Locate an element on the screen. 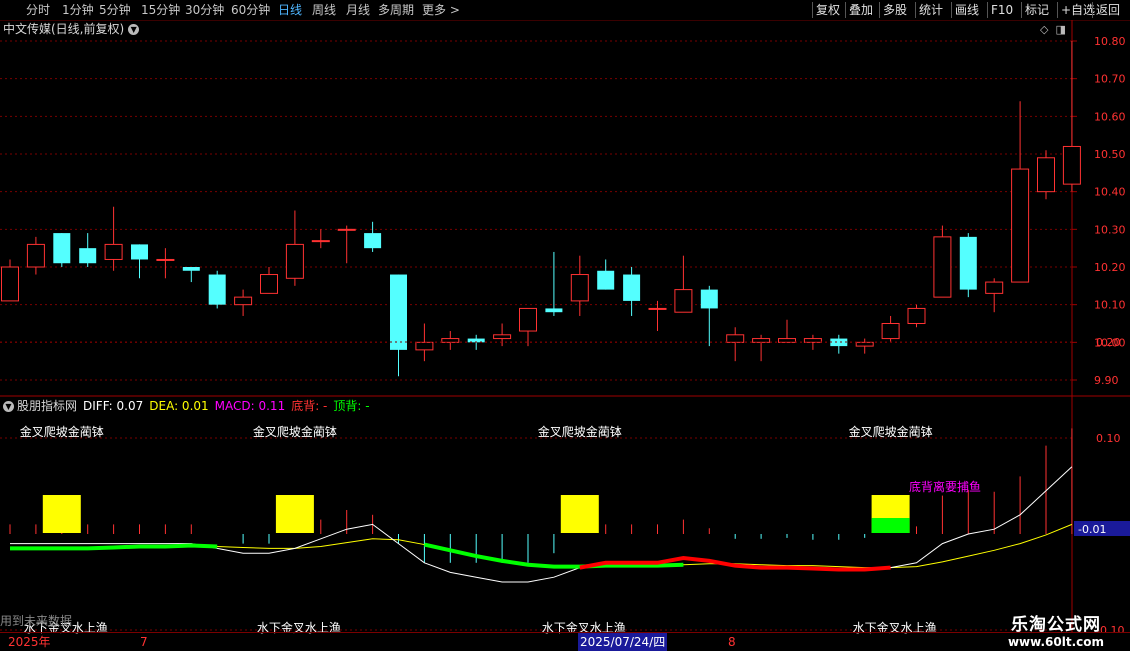 The height and width of the screenshot is (651, 1130). price-tick-label: 10.80 is located at coordinates (1110, 41).